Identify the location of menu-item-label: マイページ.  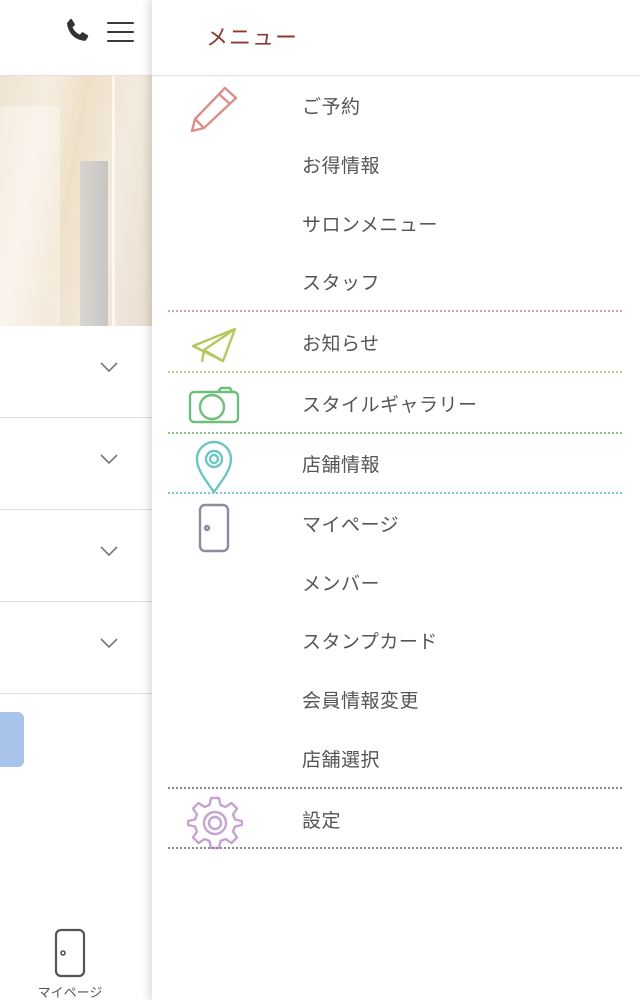
(351, 525).